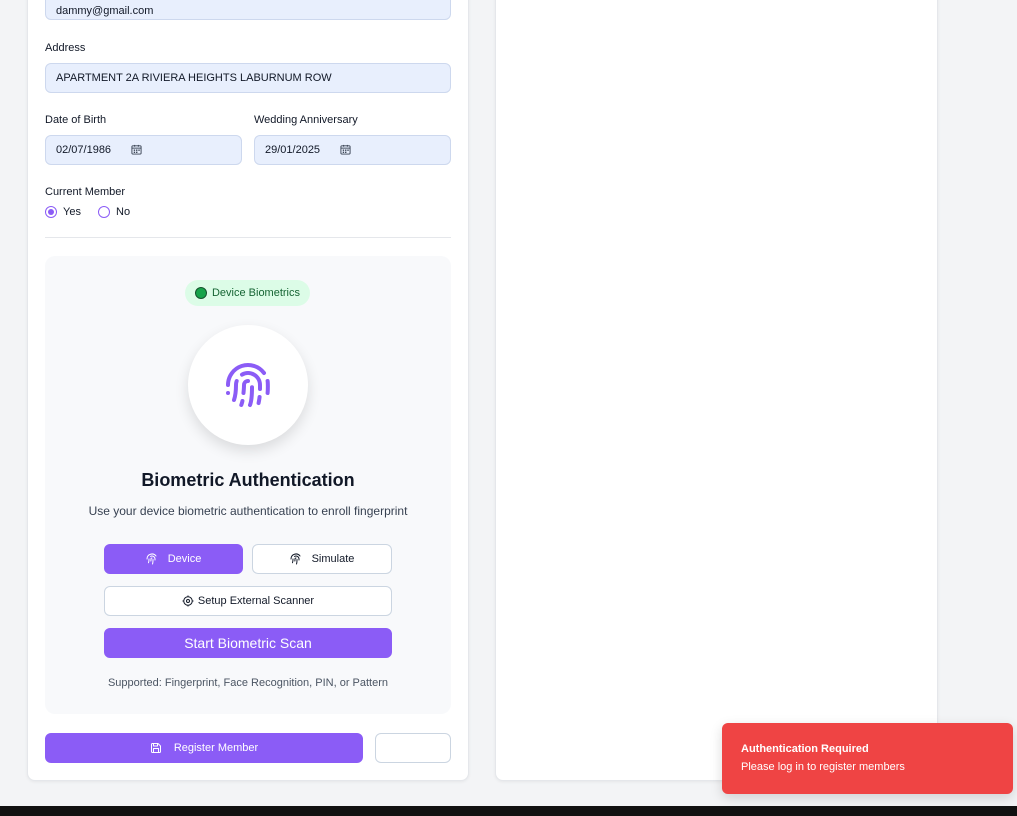 This screenshot has height=816, width=1017. I want to click on radio-no: No, so click(114, 212).